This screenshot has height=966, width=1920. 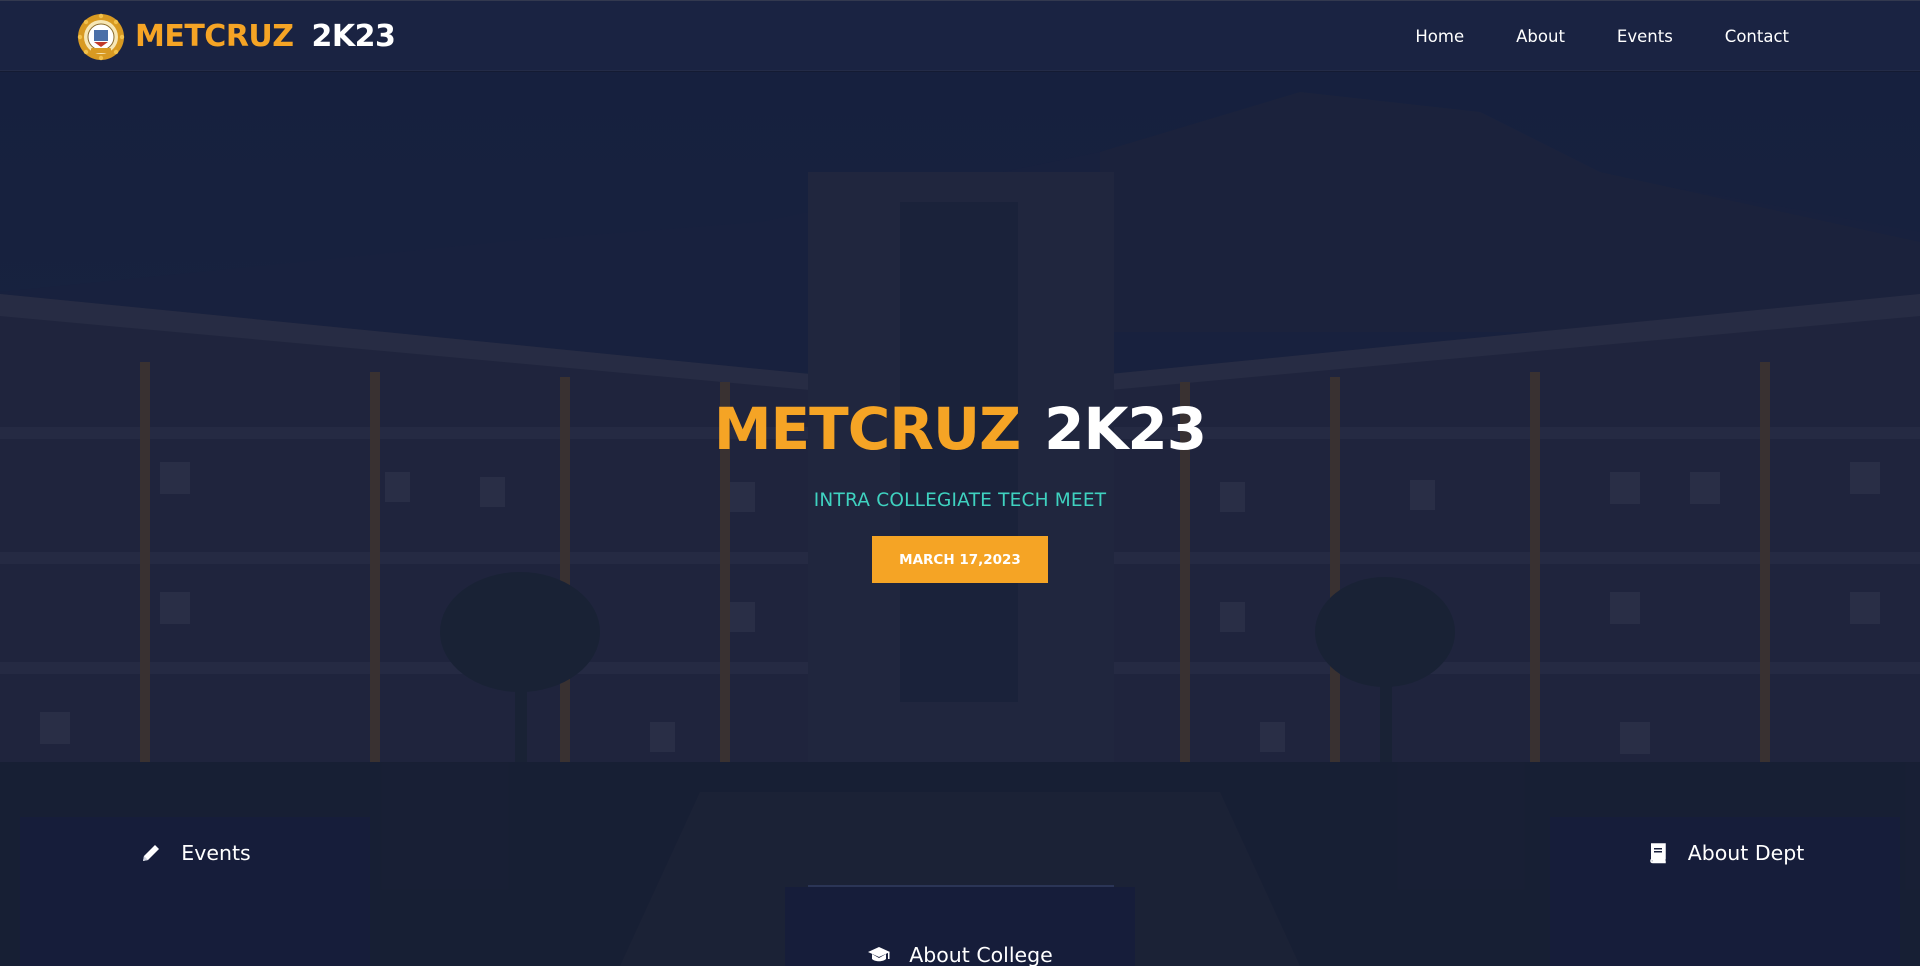 What do you see at coordinates (981, 954) in the screenshot?
I see `feature-label-about-college: About College` at bounding box center [981, 954].